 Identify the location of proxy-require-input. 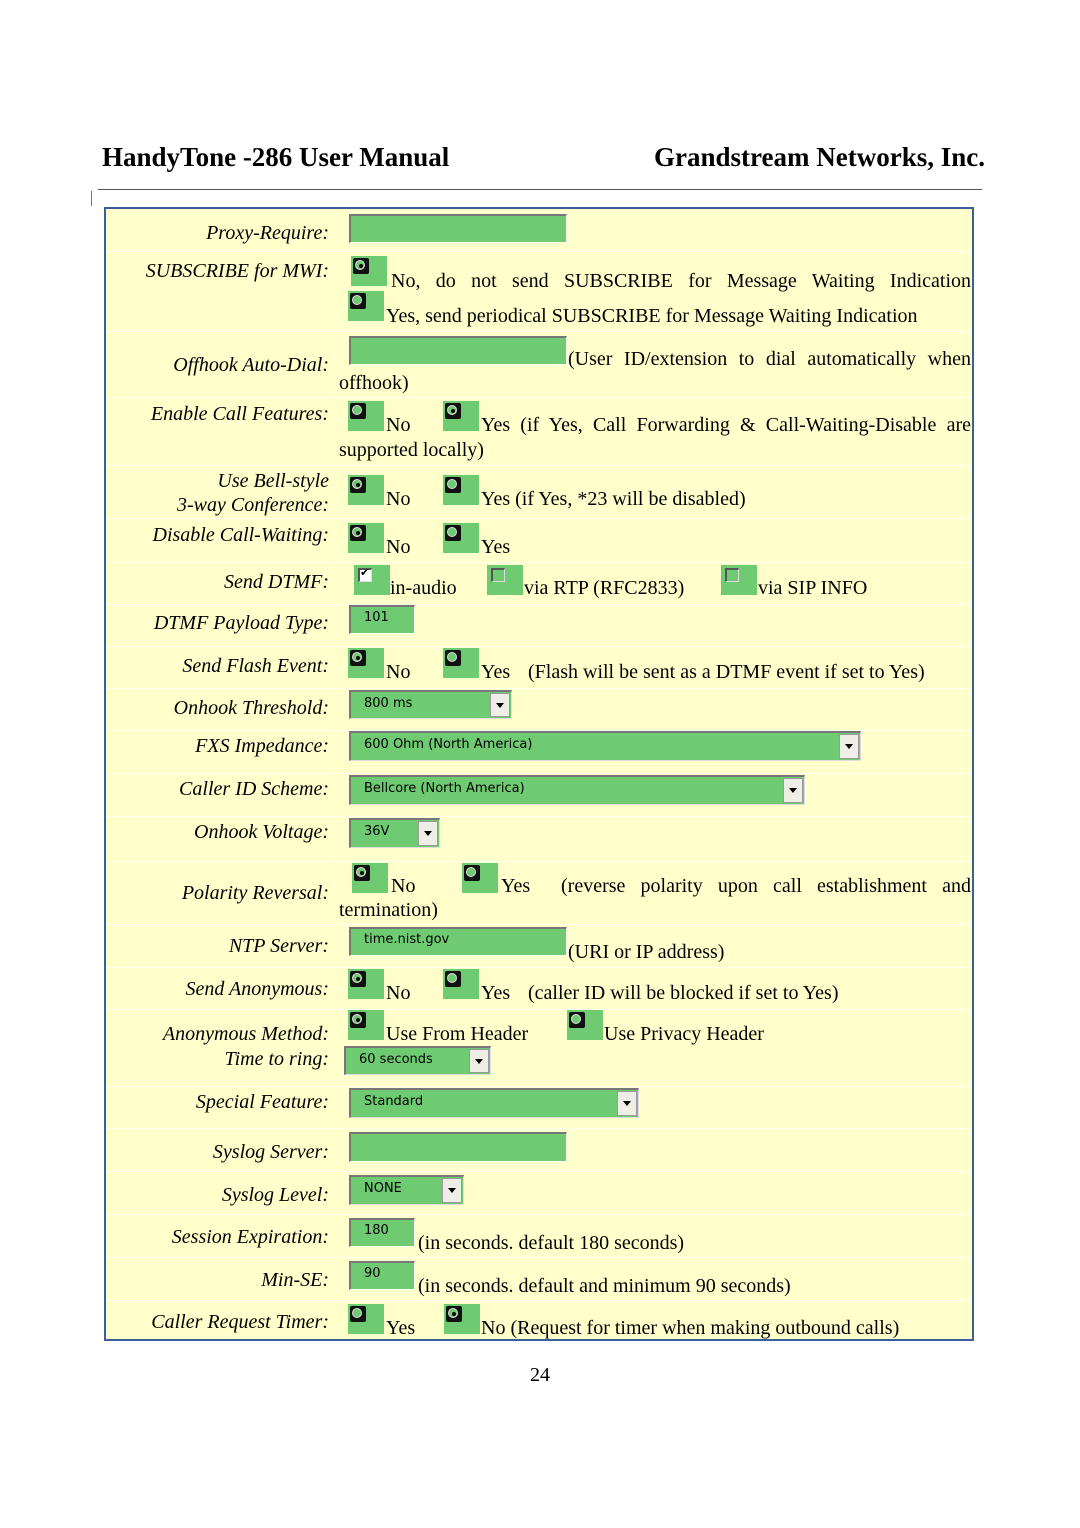
(458, 228).